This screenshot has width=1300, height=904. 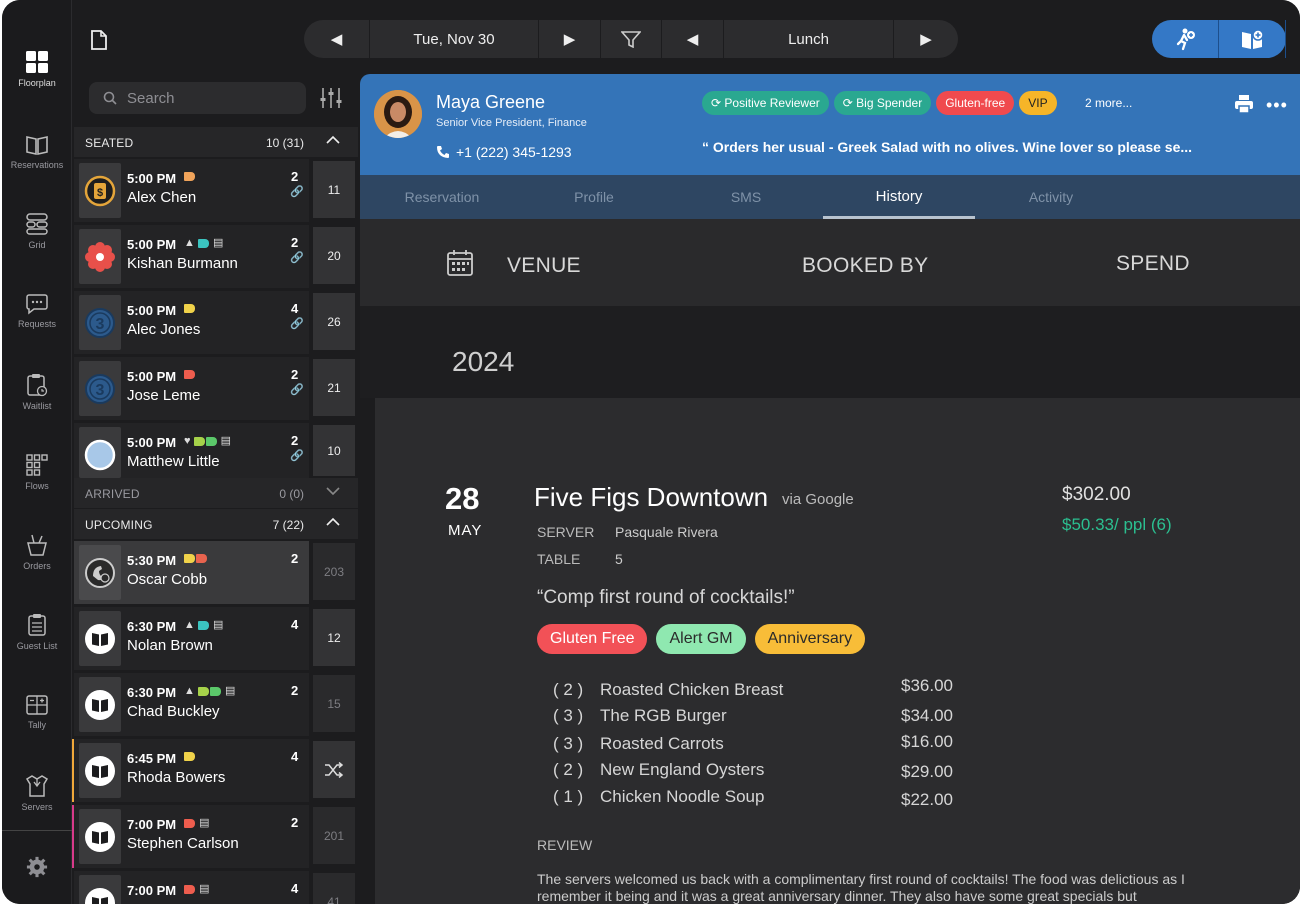 What do you see at coordinates (337, 39) in the screenshot?
I see `prev-date-button: ◀` at bounding box center [337, 39].